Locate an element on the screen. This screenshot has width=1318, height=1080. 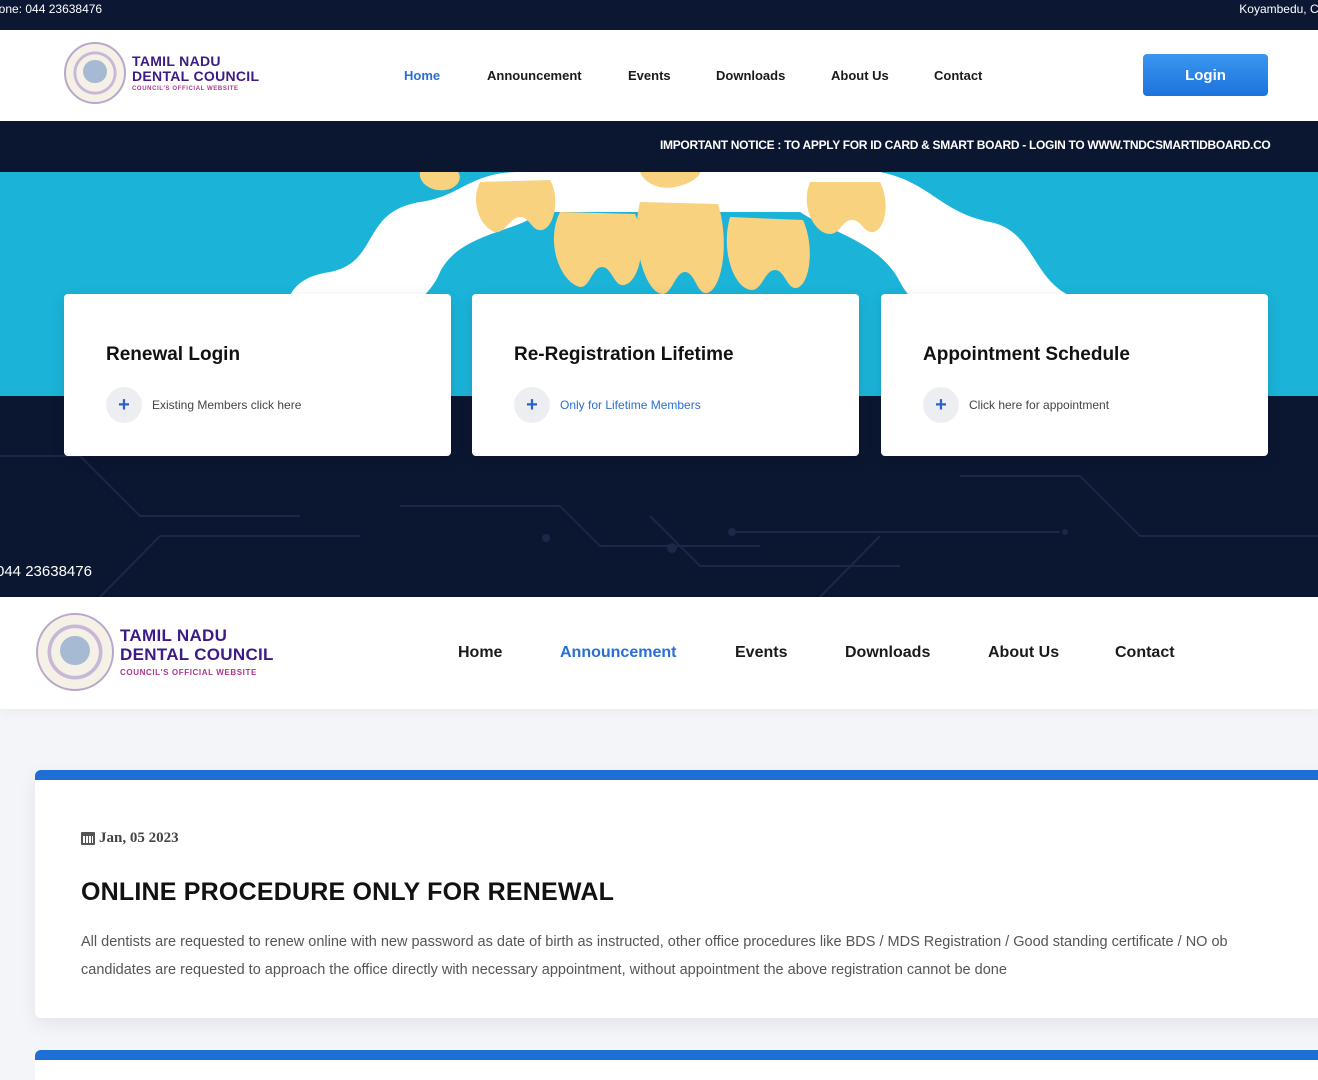
announcement-date: Jan, 05 2023 is located at coordinates (130, 838).